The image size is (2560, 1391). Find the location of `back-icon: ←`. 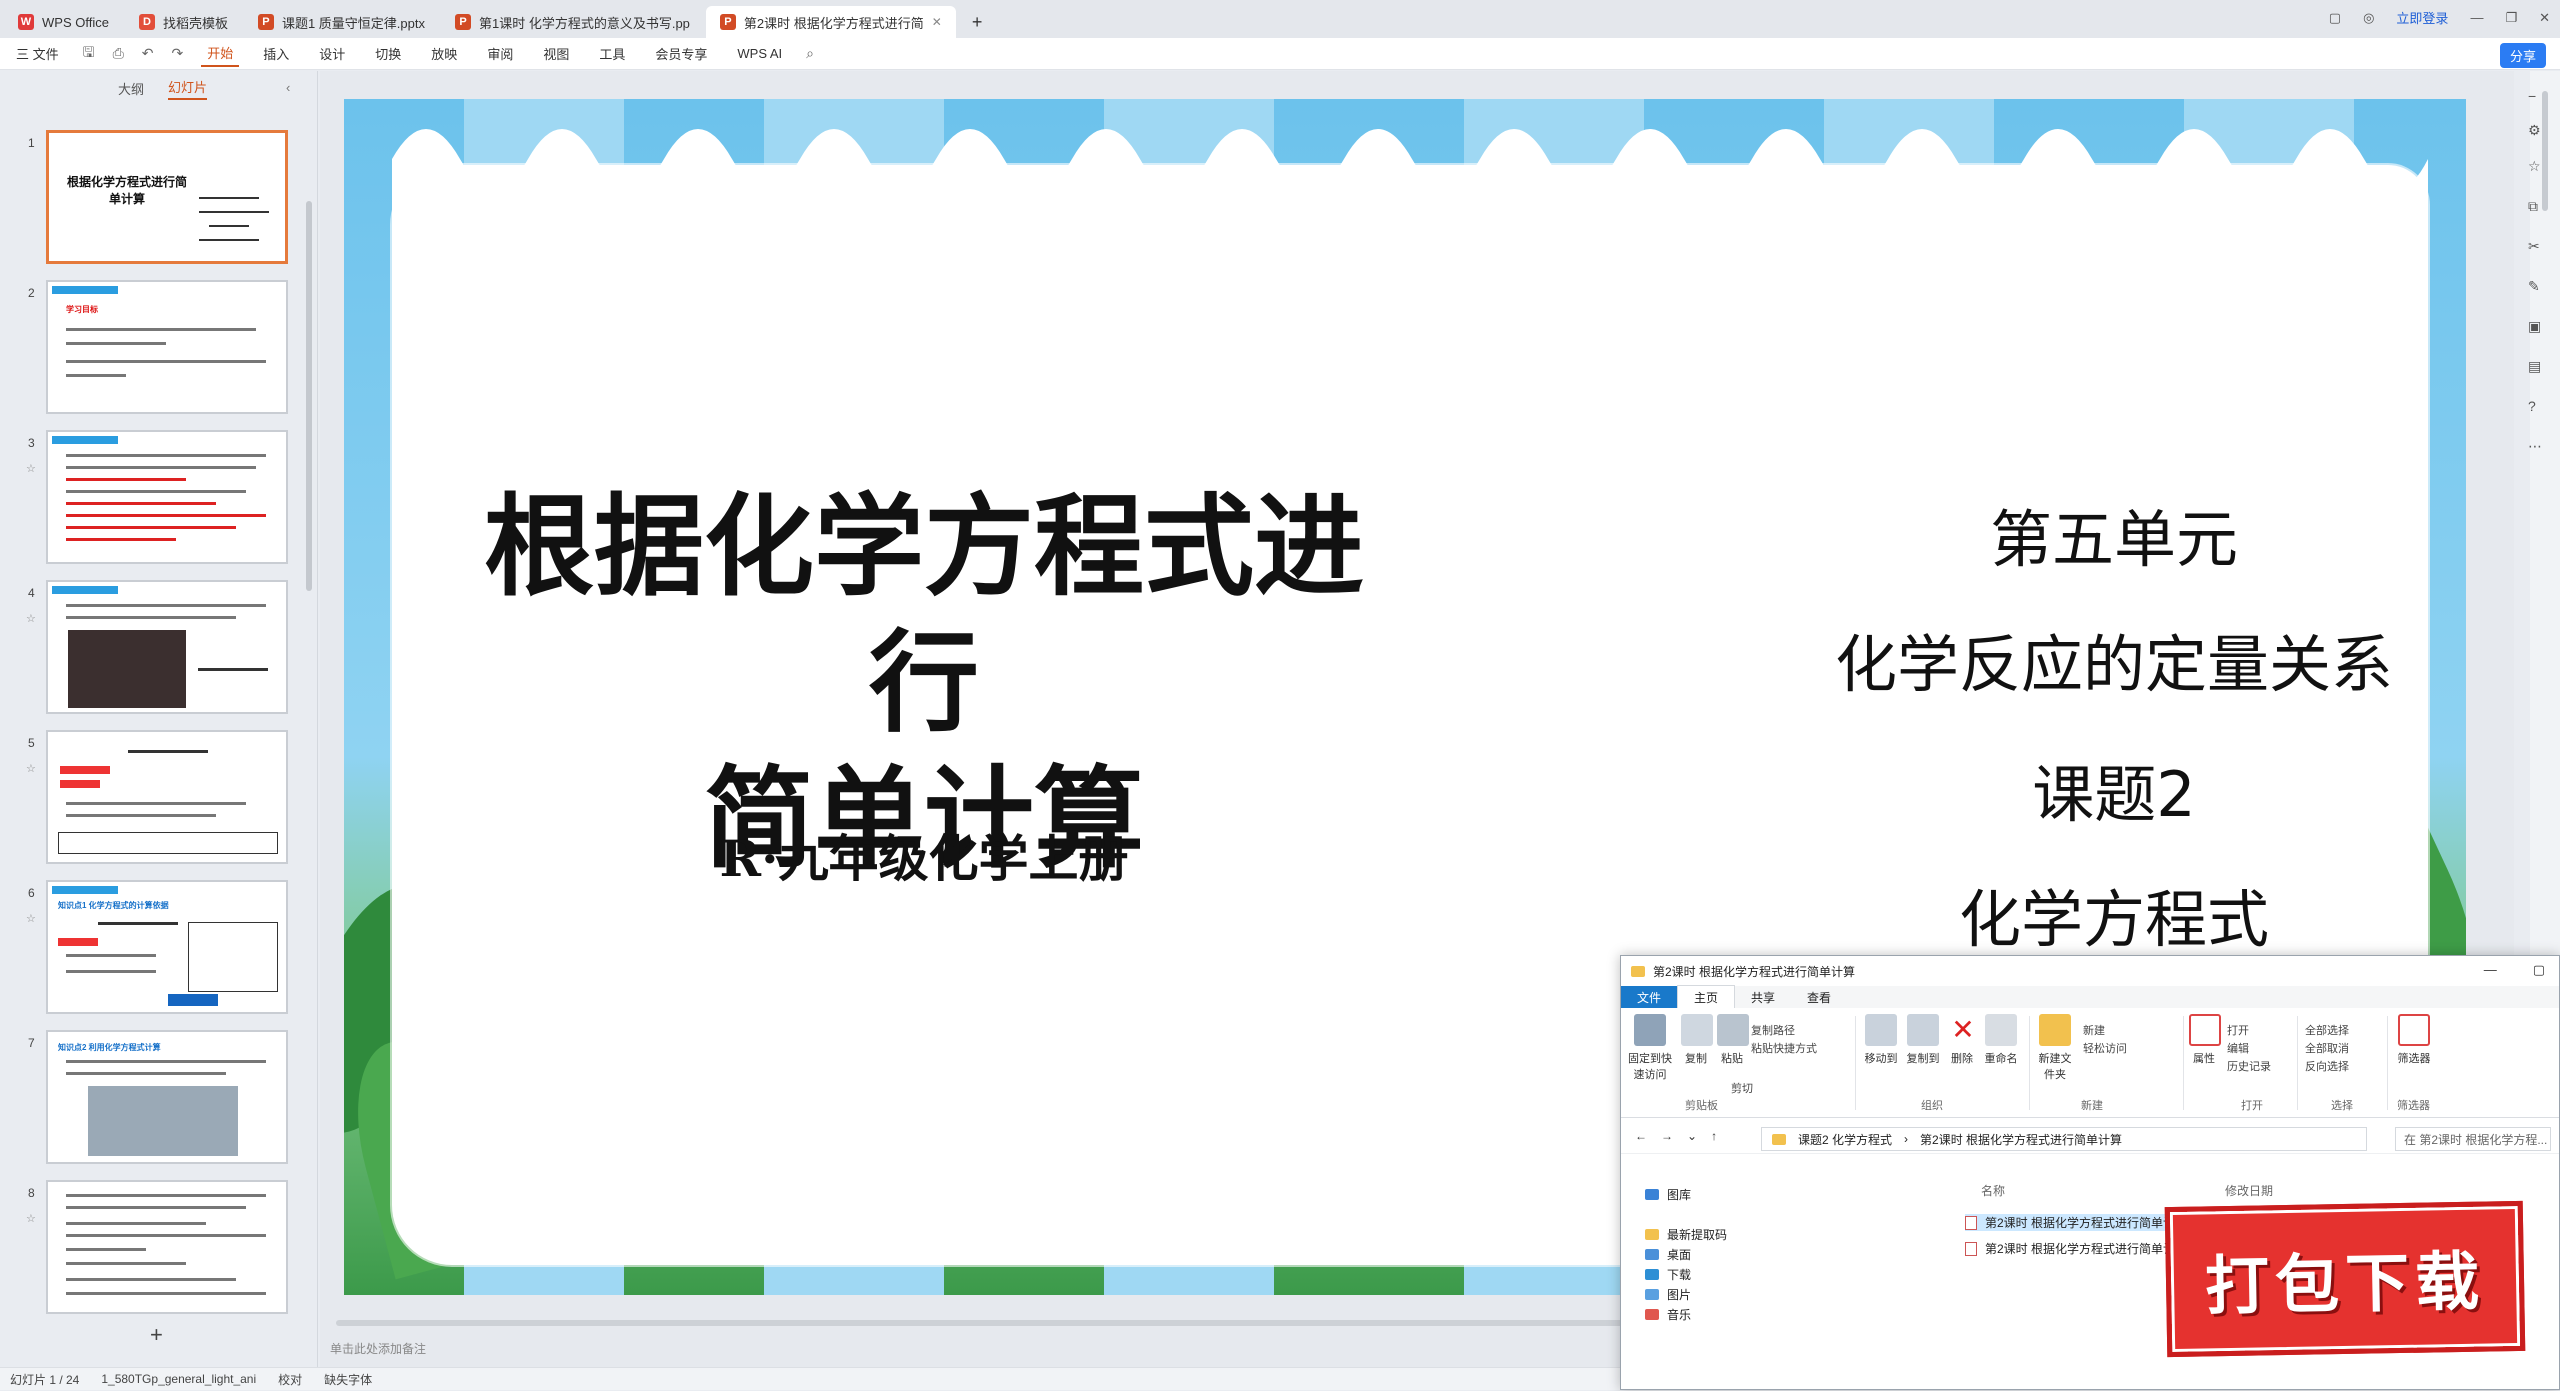

back-icon: ← is located at coordinates (1641, 1136).